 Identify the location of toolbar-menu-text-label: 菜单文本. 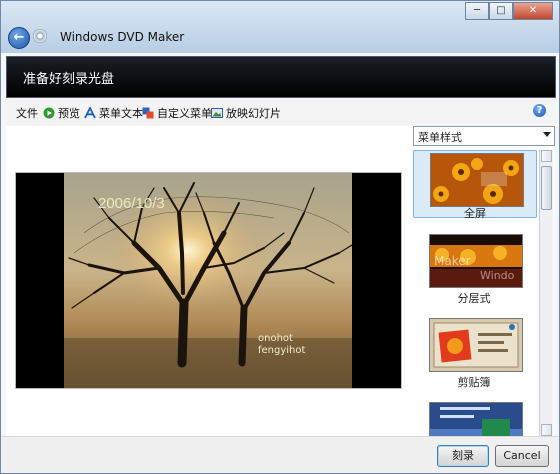
(121, 113).